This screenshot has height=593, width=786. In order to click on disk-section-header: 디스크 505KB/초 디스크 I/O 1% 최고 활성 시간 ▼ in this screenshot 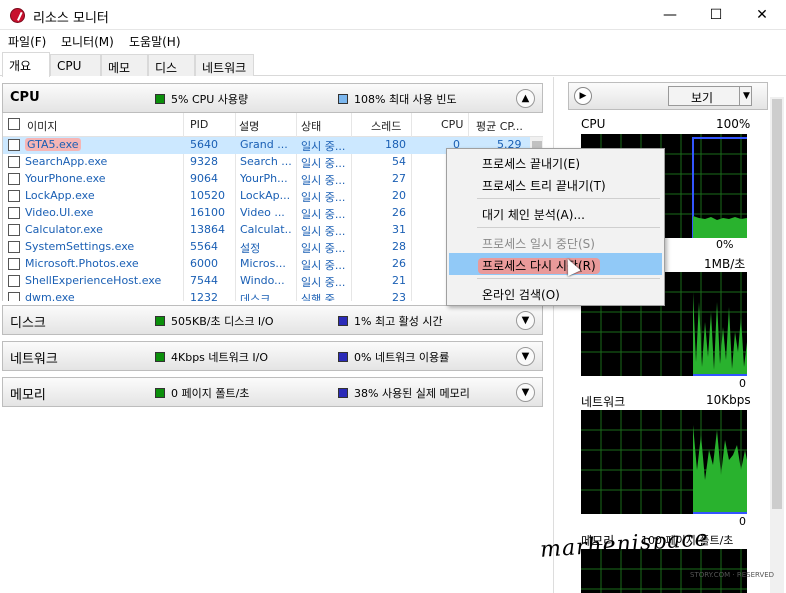, I will do `click(272, 320)`.